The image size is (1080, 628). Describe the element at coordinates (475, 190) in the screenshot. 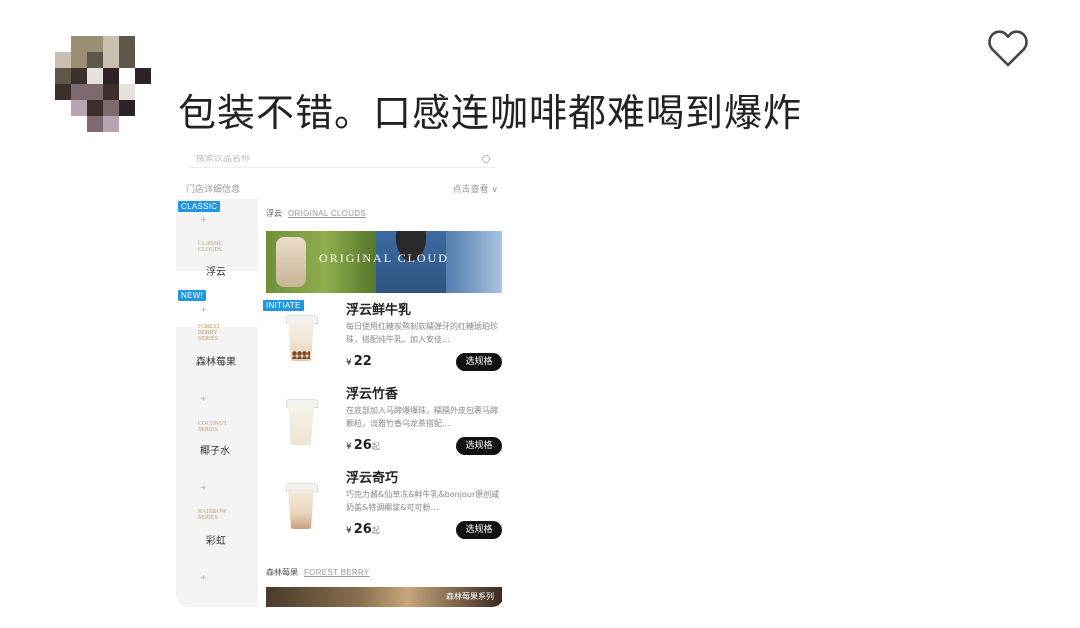

I see `view-more-link: 点击查看 ∨` at that location.